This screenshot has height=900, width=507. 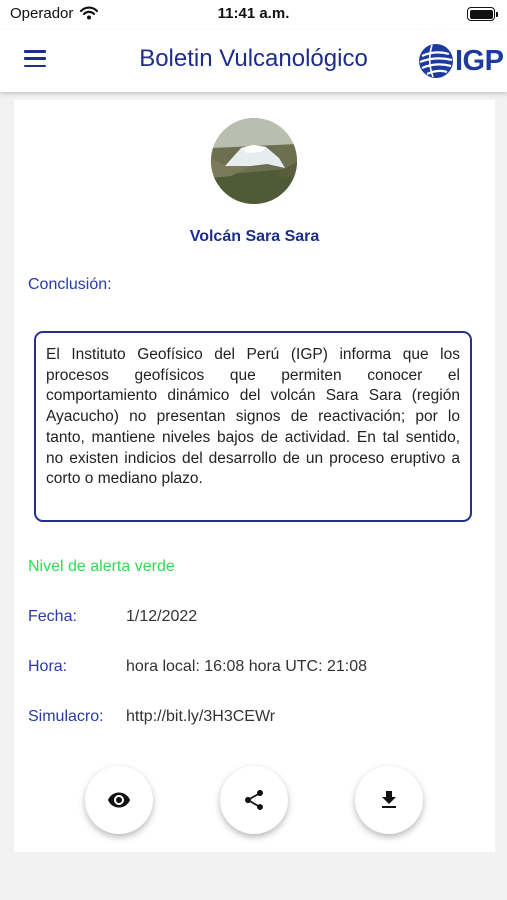 I want to click on app-bar: Boletin Vulcanológico IGP, so click(x=253, y=61).